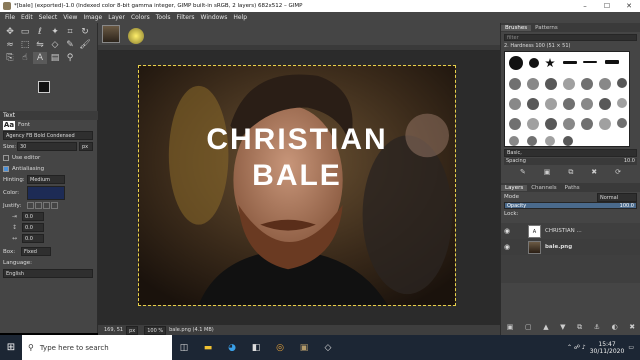  What do you see at coordinates (523, 172) in the screenshot?
I see `edit-brush-icon: ✎` at bounding box center [523, 172].